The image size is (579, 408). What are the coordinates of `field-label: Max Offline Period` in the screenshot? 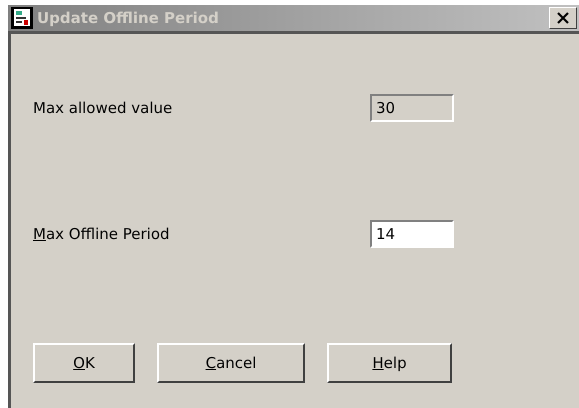 It's located at (102, 234).